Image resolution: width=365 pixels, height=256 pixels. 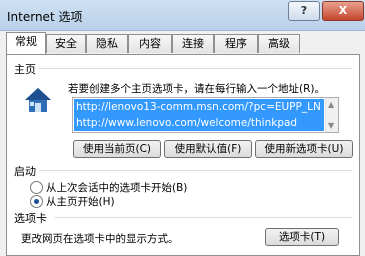 What do you see at coordinates (304, 11) in the screenshot?
I see `help-button: ?` at bounding box center [304, 11].